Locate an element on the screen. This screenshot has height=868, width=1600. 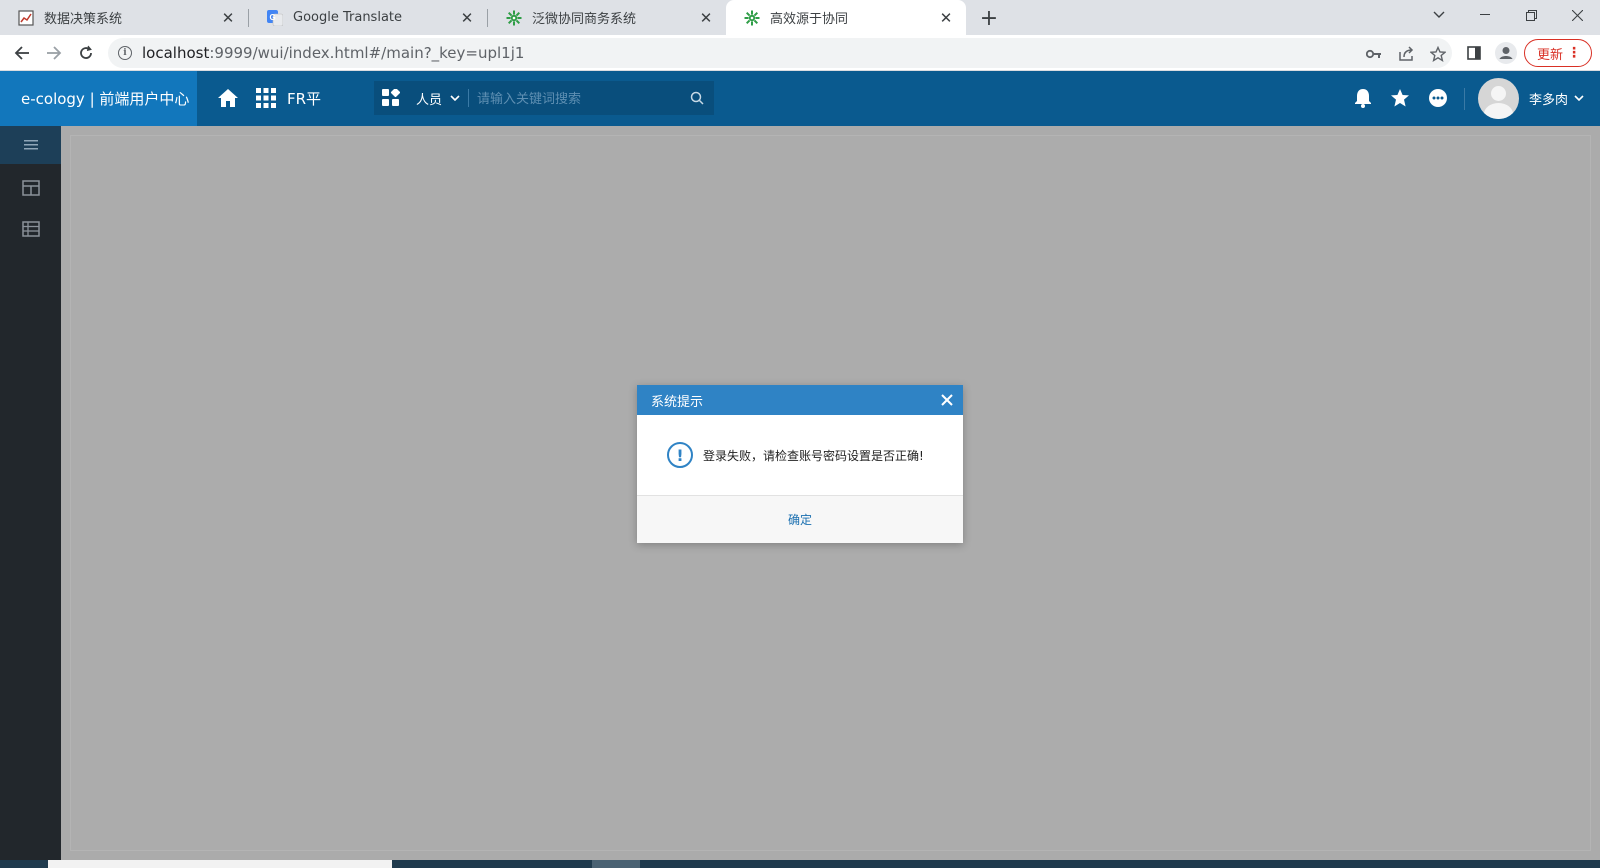
browser-tab-4-active: 高效源于协同 ✕ is located at coordinates (846, 17).